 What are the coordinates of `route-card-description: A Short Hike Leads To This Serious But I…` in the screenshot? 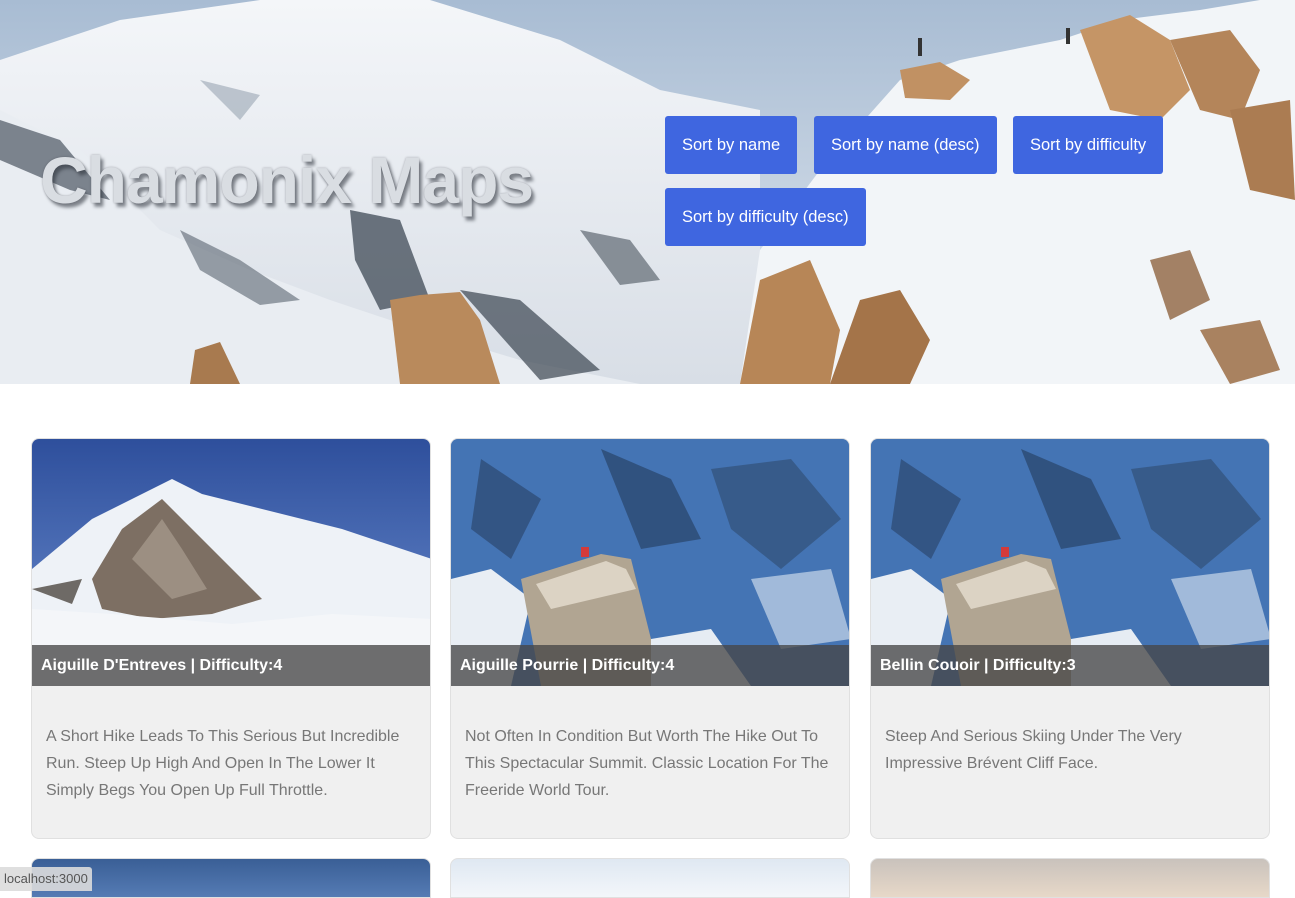 It's located at (223, 763).